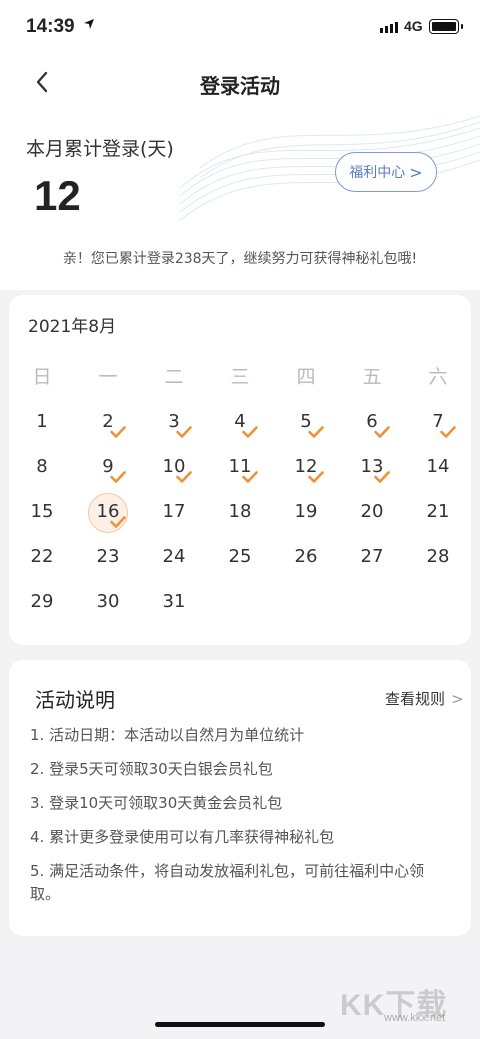 The image size is (480, 1039). I want to click on calendar-day: 14, so click(438, 466).